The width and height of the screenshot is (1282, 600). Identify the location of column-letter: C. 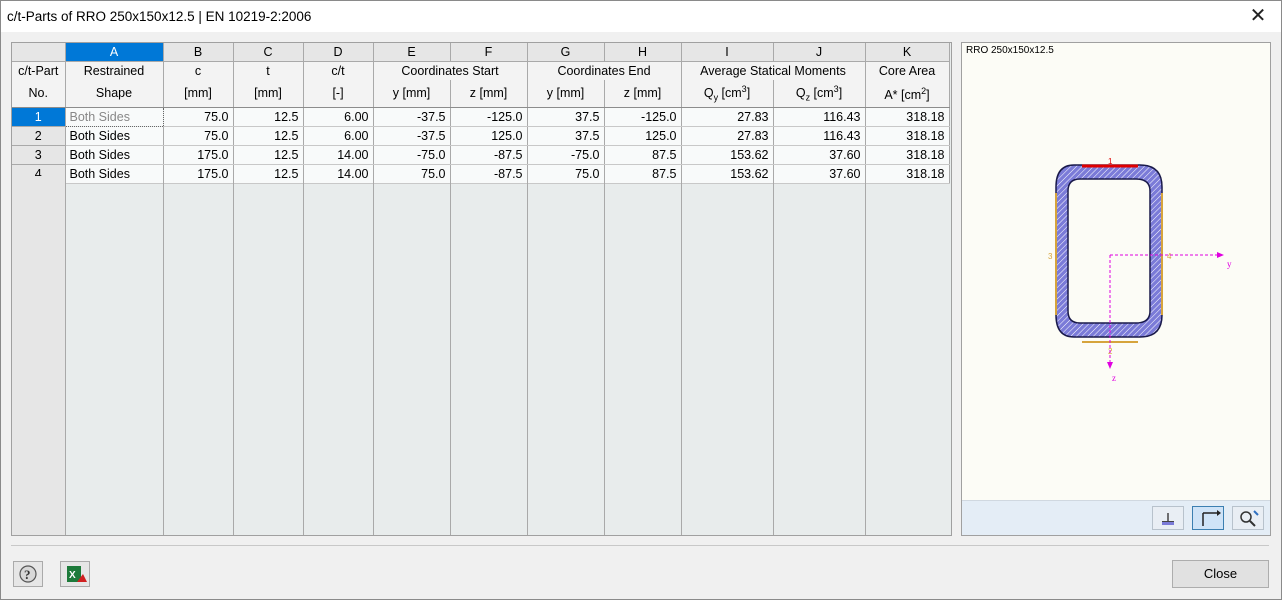
(268, 52).